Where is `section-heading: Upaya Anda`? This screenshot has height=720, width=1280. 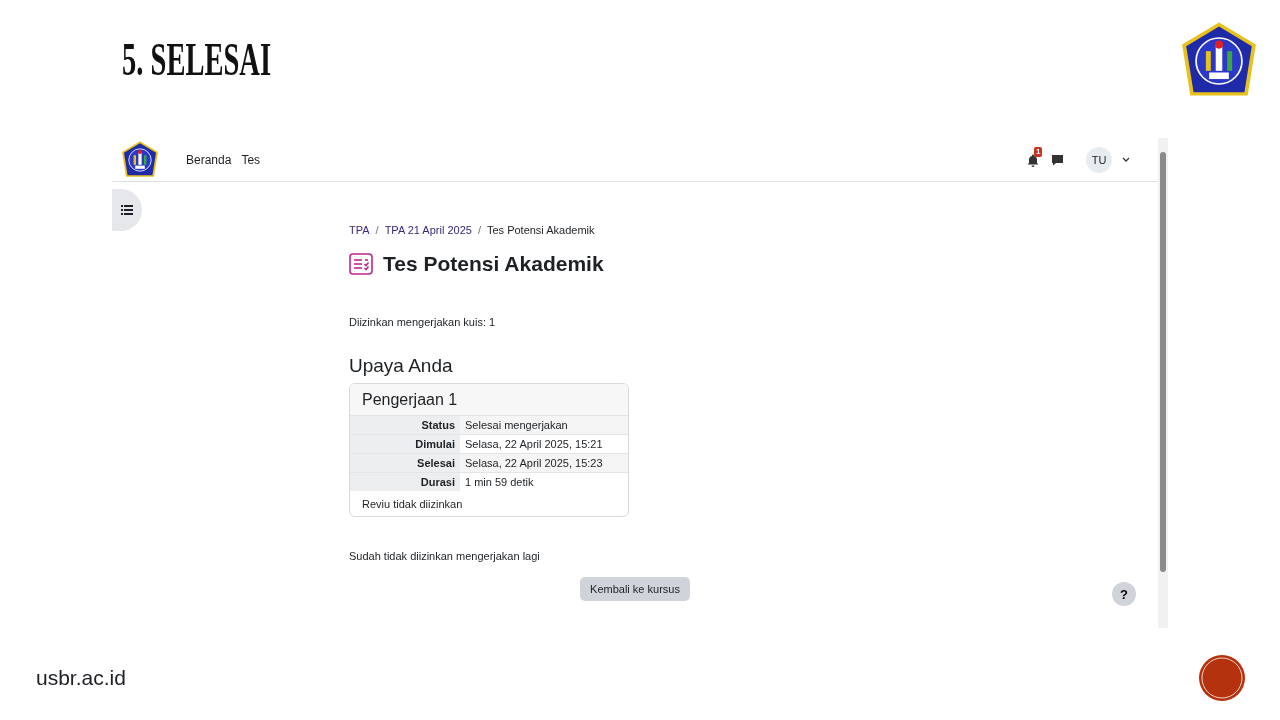
section-heading: Upaya Anda is located at coordinates (401, 366).